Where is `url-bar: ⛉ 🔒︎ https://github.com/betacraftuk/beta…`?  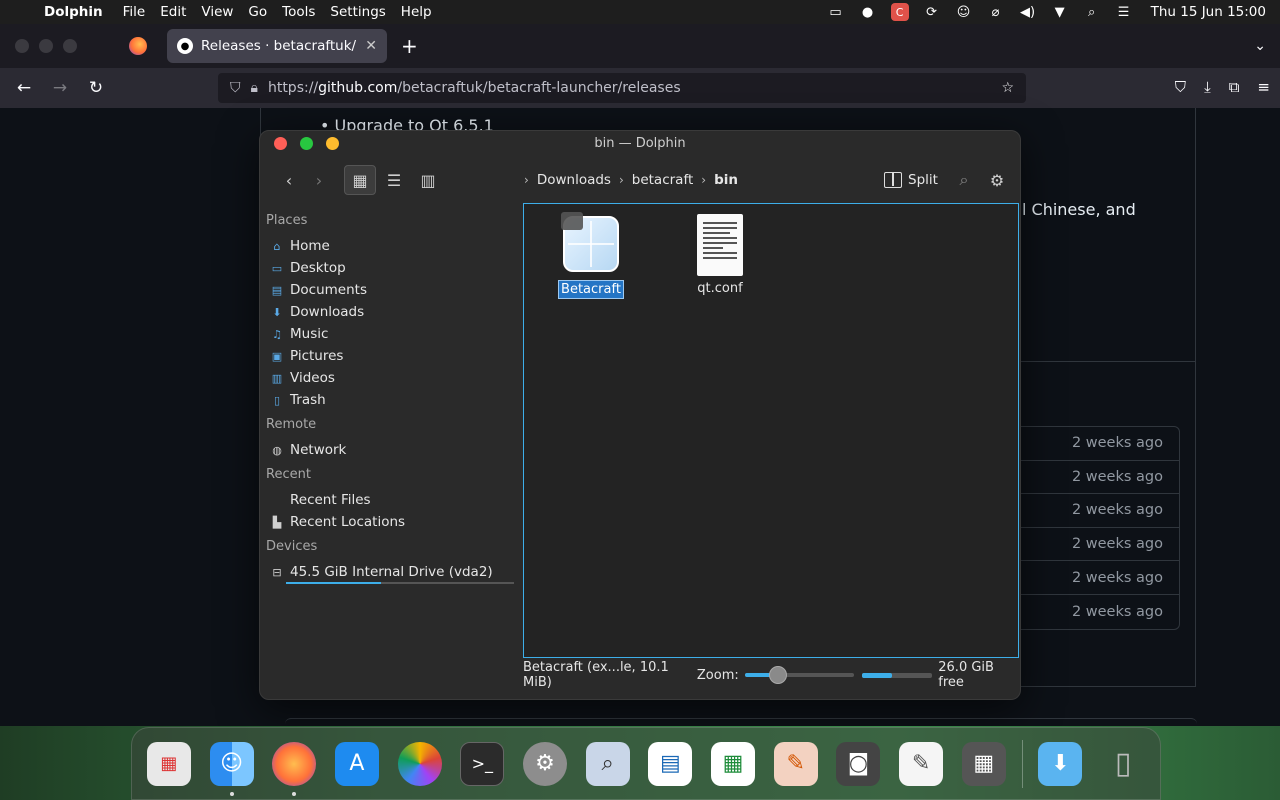
url-bar: ⛉ 🔒︎ https://github.com/betacraftuk/beta… is located at coordinates (622, 88).